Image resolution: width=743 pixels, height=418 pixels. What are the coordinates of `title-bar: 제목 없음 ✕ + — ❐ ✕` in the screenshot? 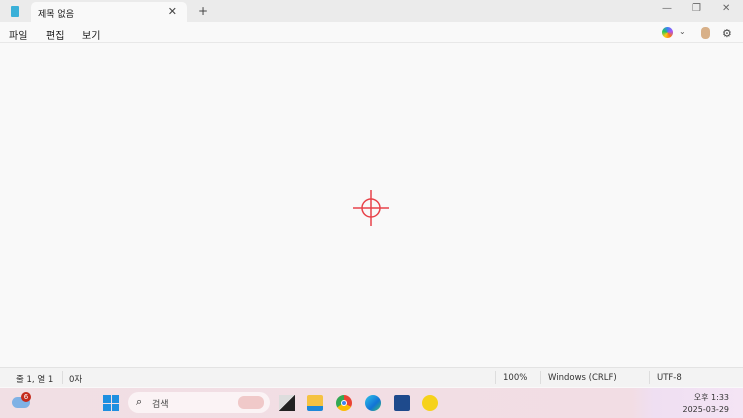 It's located at (371, 11).